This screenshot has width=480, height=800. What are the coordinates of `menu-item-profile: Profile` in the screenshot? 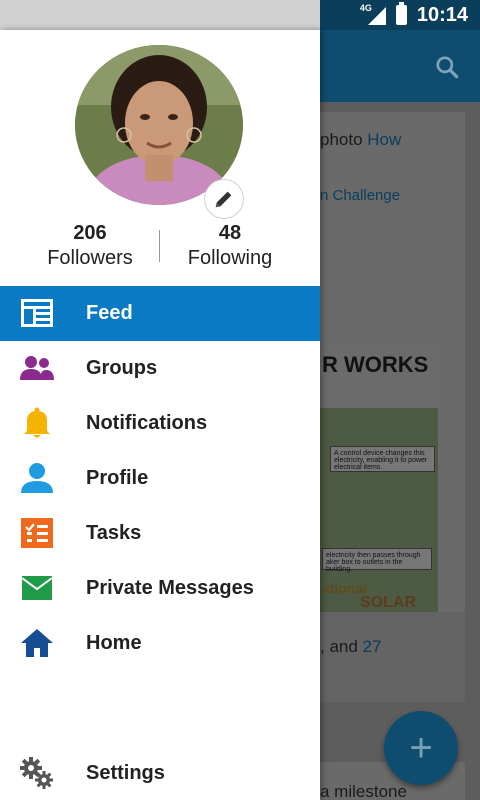 It's located at (160, 478).